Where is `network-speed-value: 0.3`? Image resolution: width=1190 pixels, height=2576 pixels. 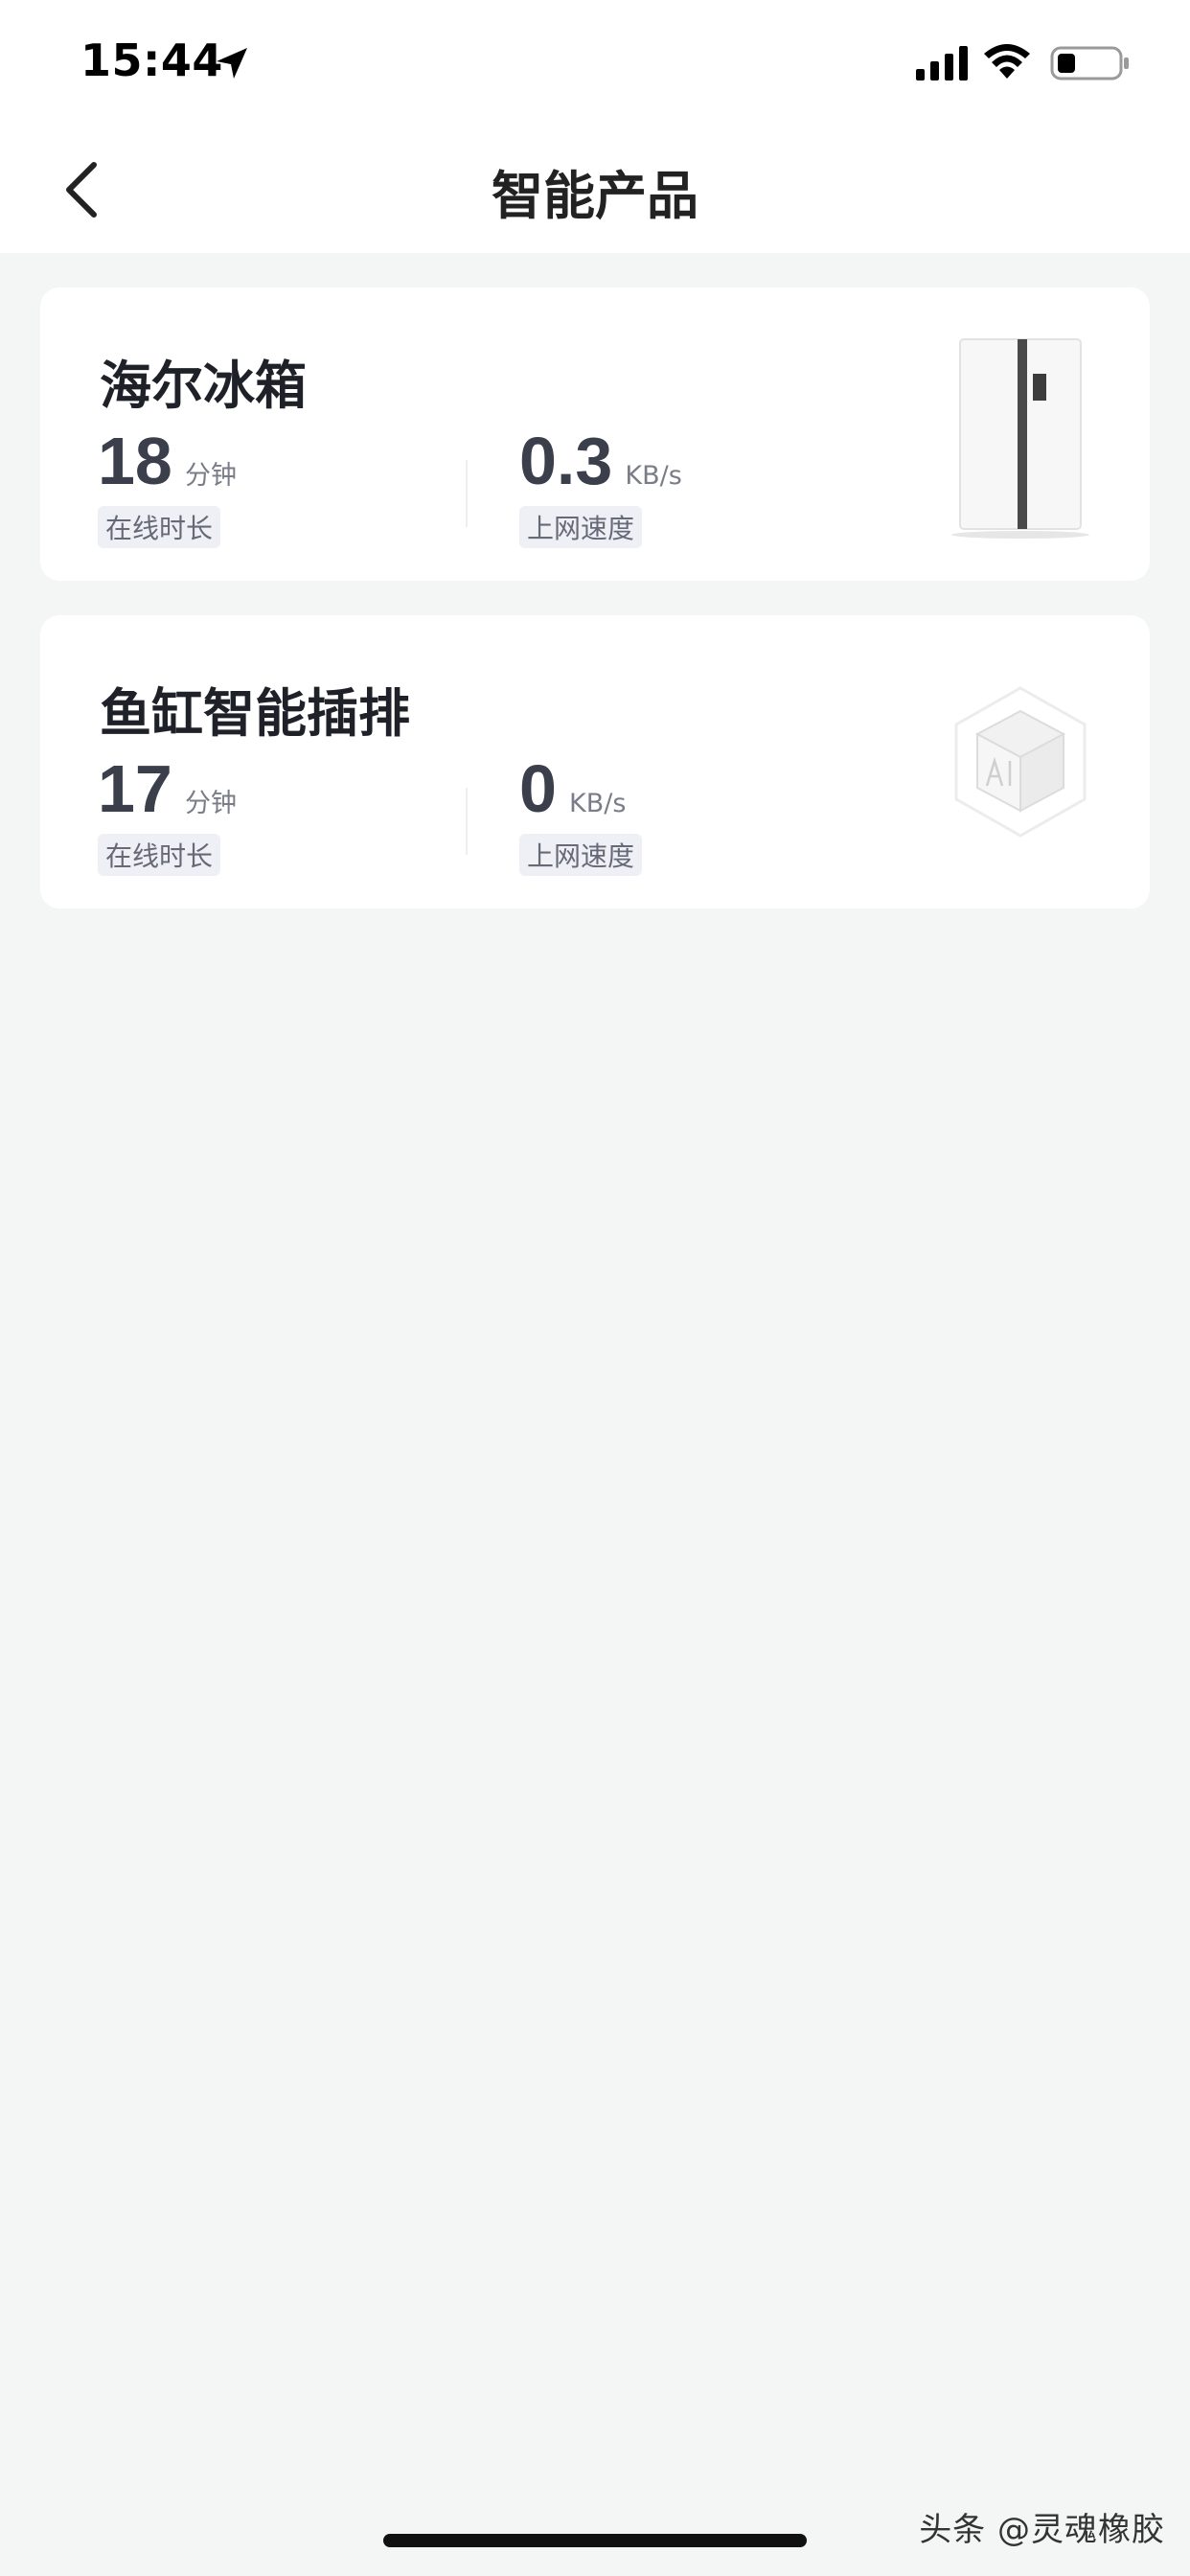
network-speed-value: 0.3 is located at coordinates (566, 461).